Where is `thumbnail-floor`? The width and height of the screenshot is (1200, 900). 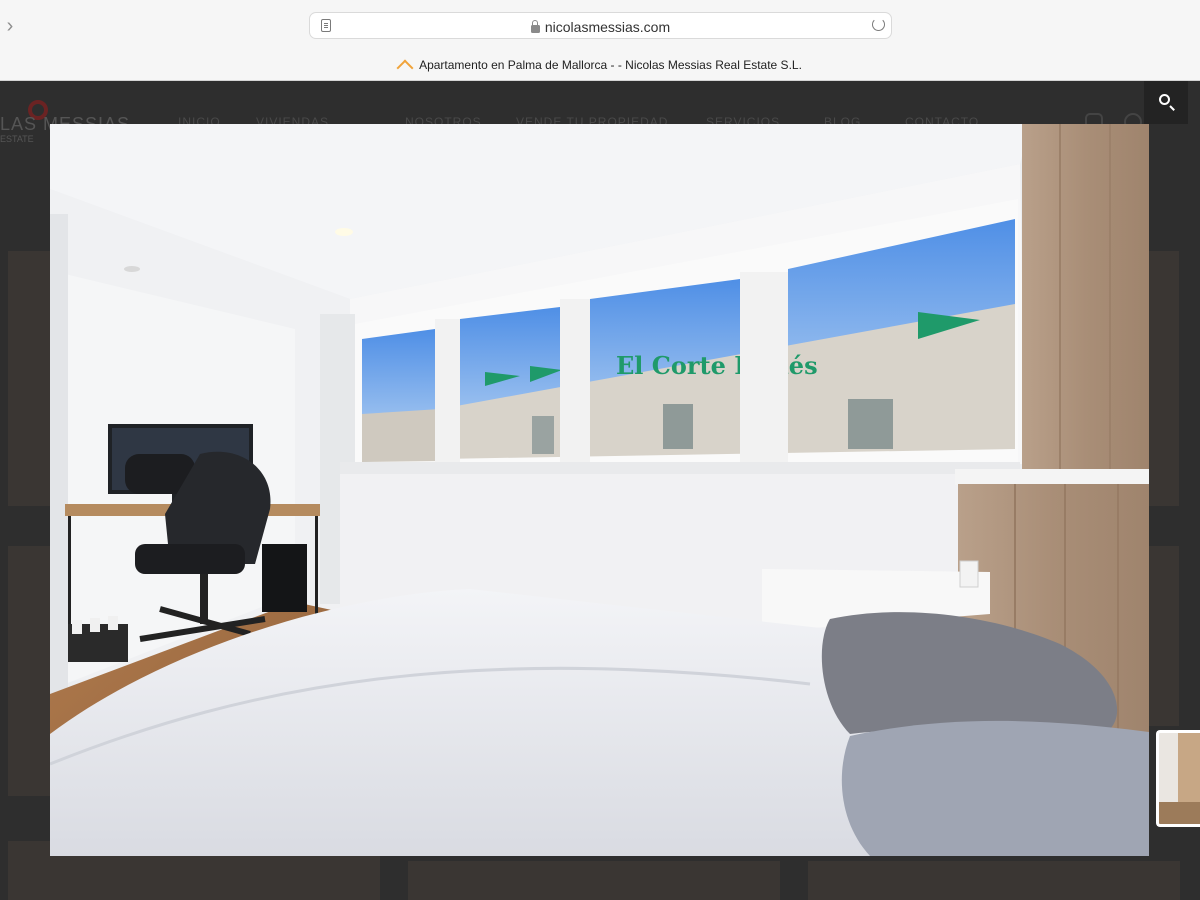
thumbnail-floor is located at coordinates (1179, 813).